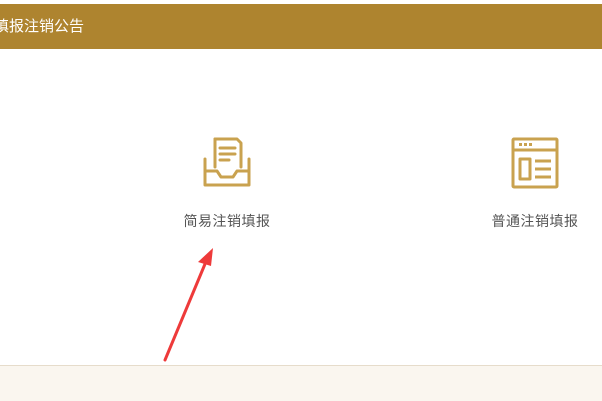 This screenshot has height=401, width=602. Describe the element at coordinates (42, 26) in the screenshot. I see `page-title: 填报注销公告` at that location.